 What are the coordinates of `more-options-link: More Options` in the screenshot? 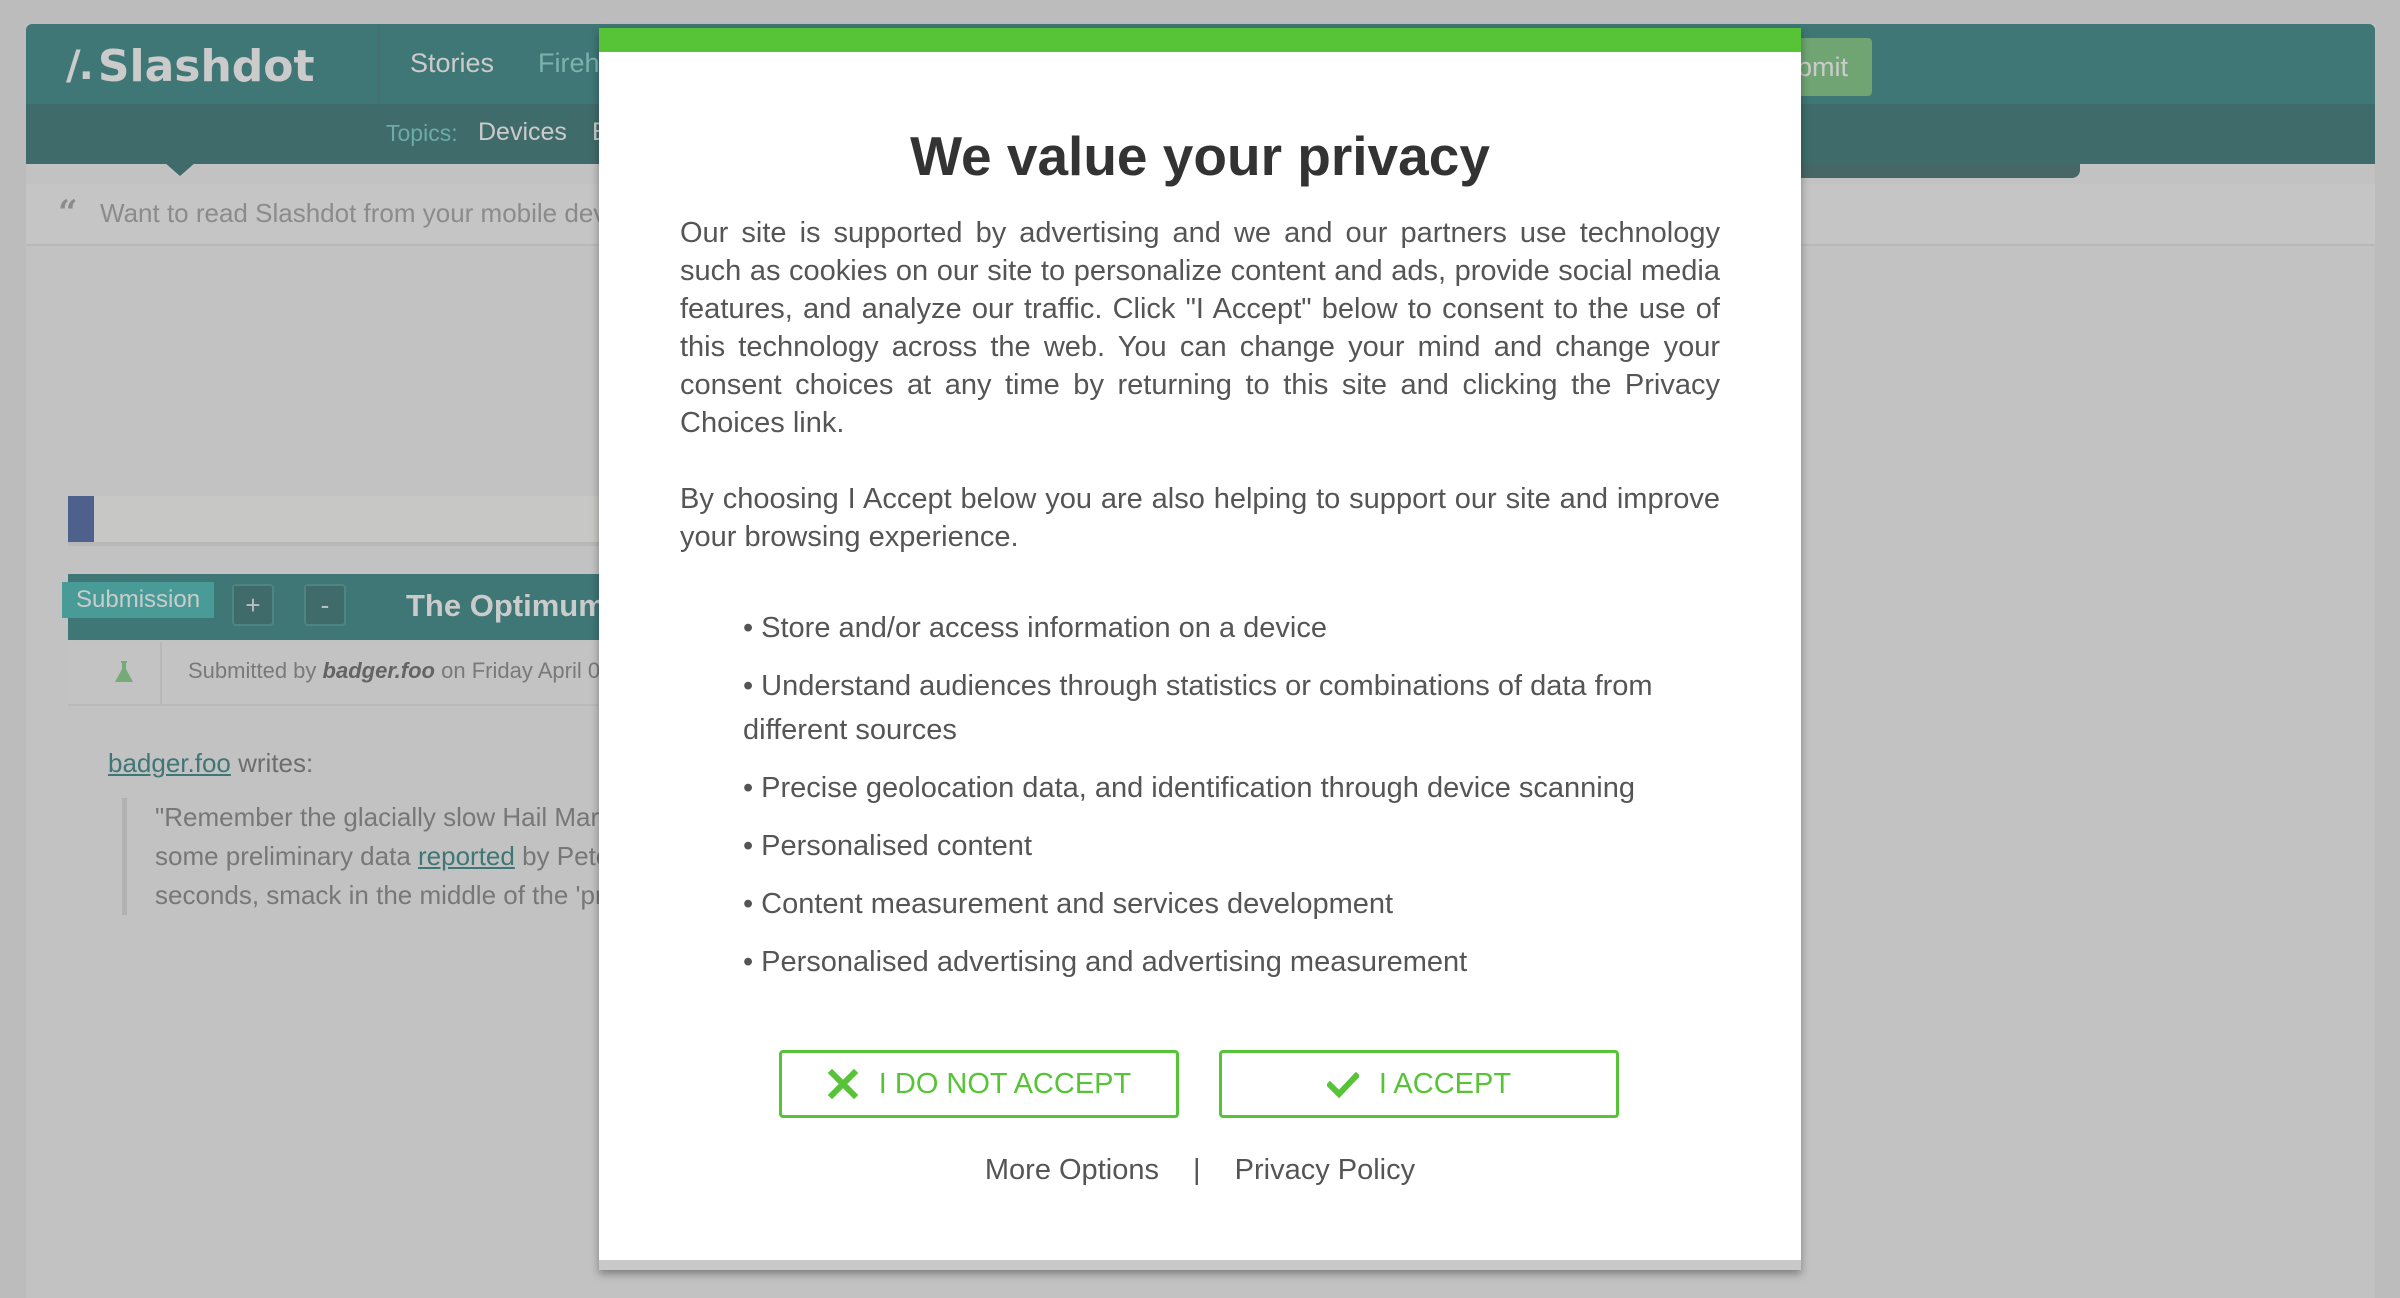 It's located at (1072, 1170).